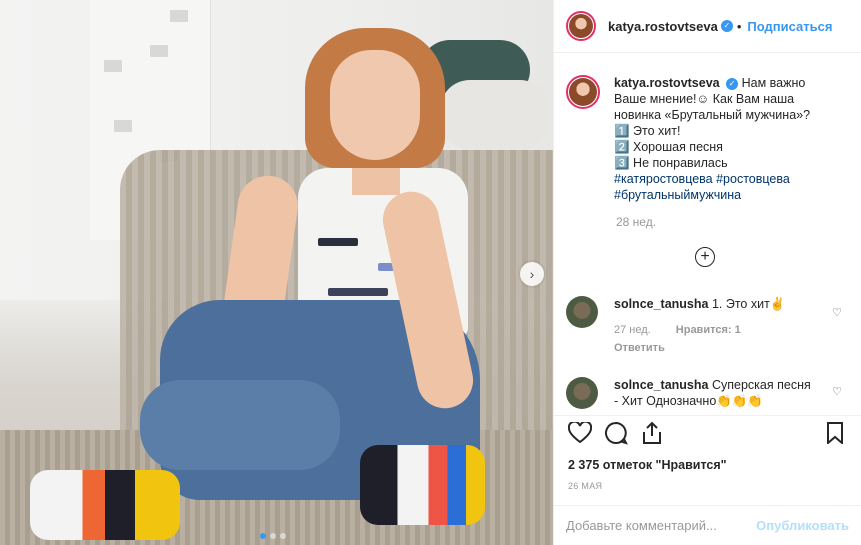  What do you see at coordinates (636, 222) in the screenshot?
I see `caption-age: 28 нед.` at bounding box center [636, 222].